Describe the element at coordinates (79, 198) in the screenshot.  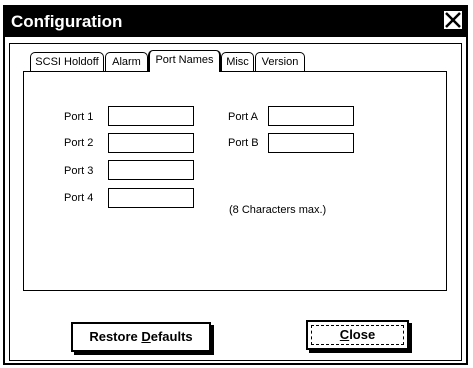
I see `port-4-label: Port 4` at that location.